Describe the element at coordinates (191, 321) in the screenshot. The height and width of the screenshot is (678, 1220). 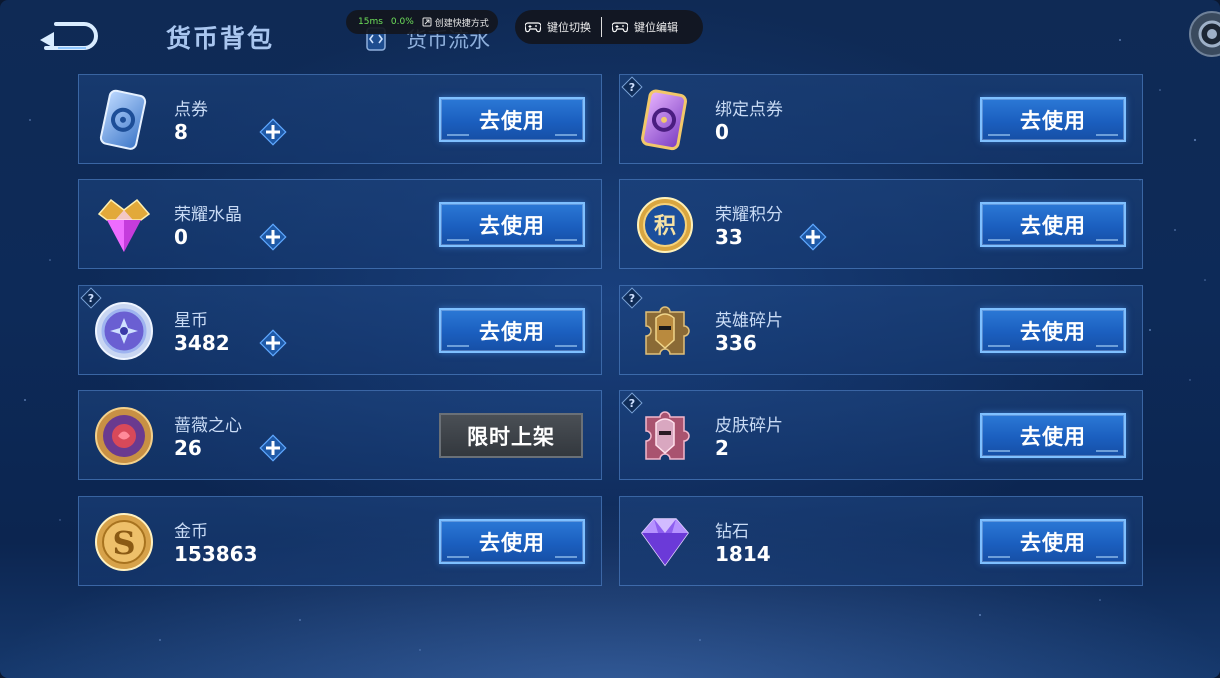
I see `currency-name: 星币` at that location.